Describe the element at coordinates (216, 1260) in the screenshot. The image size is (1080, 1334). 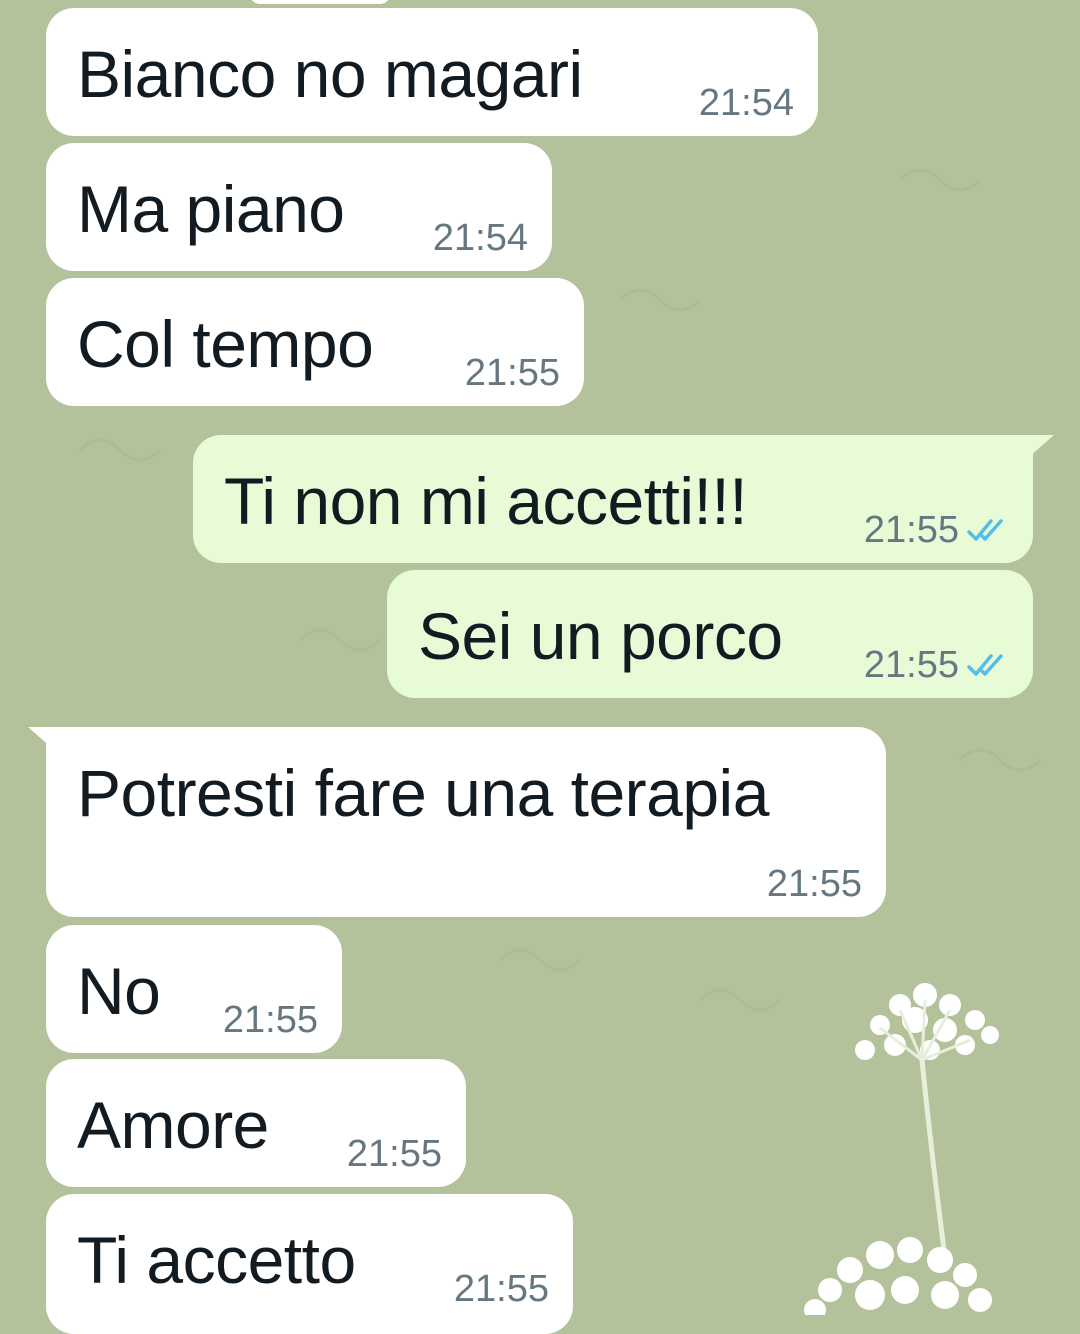
I see `message-text: Ti accetto` at that location.